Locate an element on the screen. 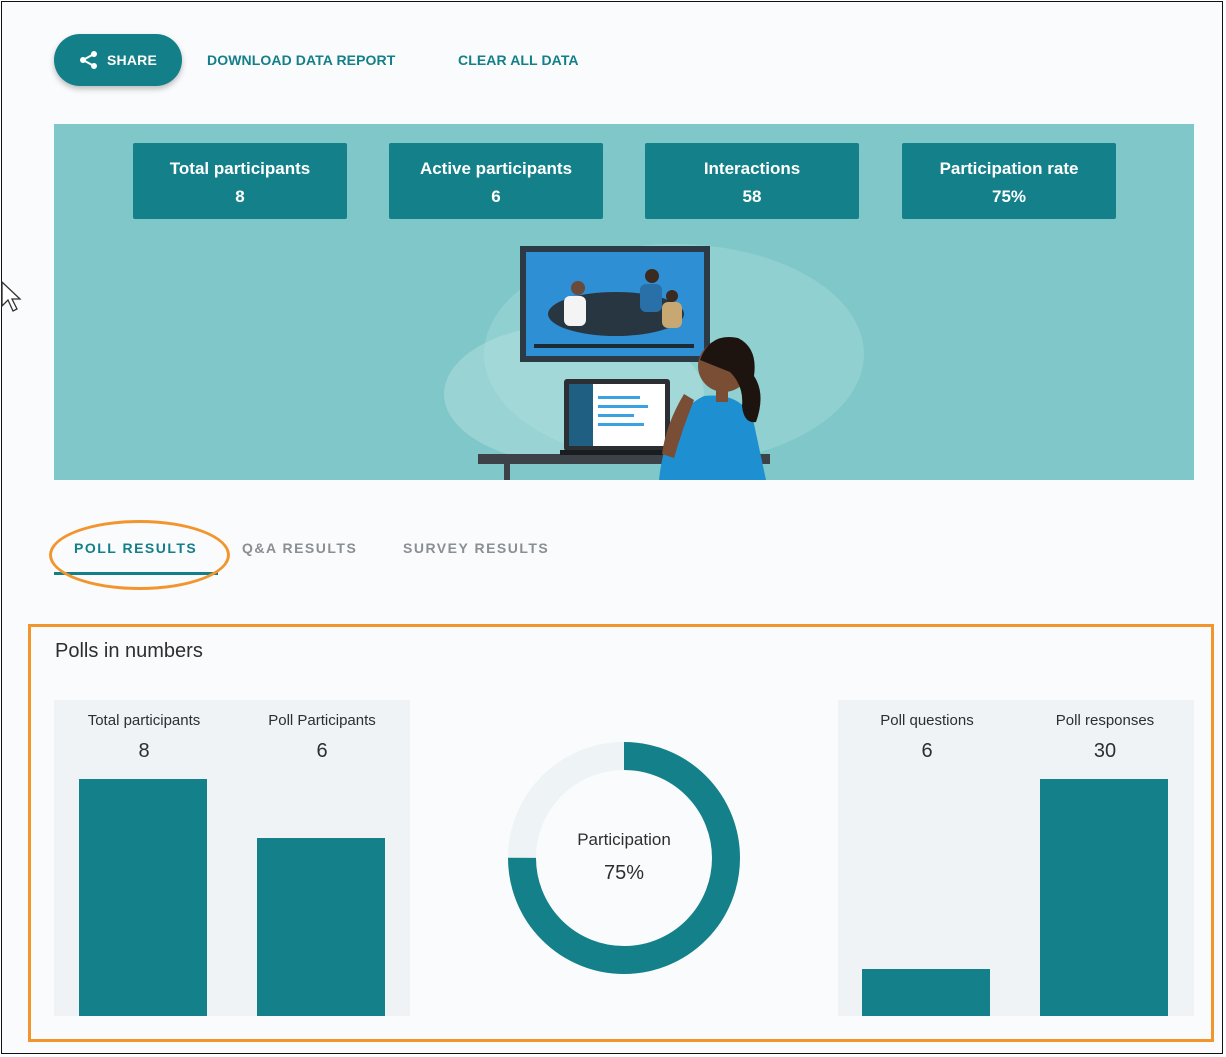 The height and width of the screenshot is (1057, 1226). participation-donut-chart is located at coordinates (624, 858).